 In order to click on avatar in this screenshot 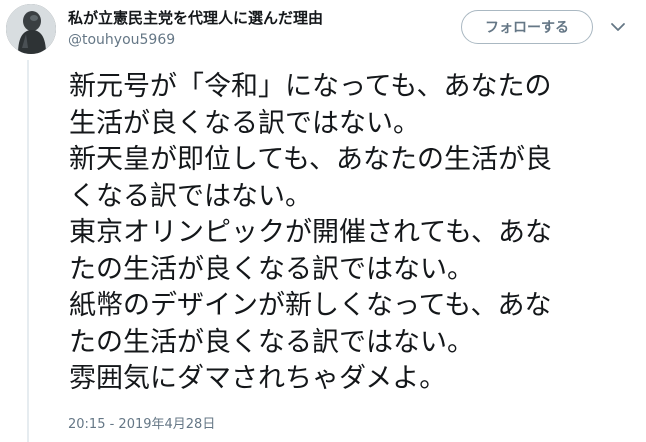, I will do `click(31, 29)`.